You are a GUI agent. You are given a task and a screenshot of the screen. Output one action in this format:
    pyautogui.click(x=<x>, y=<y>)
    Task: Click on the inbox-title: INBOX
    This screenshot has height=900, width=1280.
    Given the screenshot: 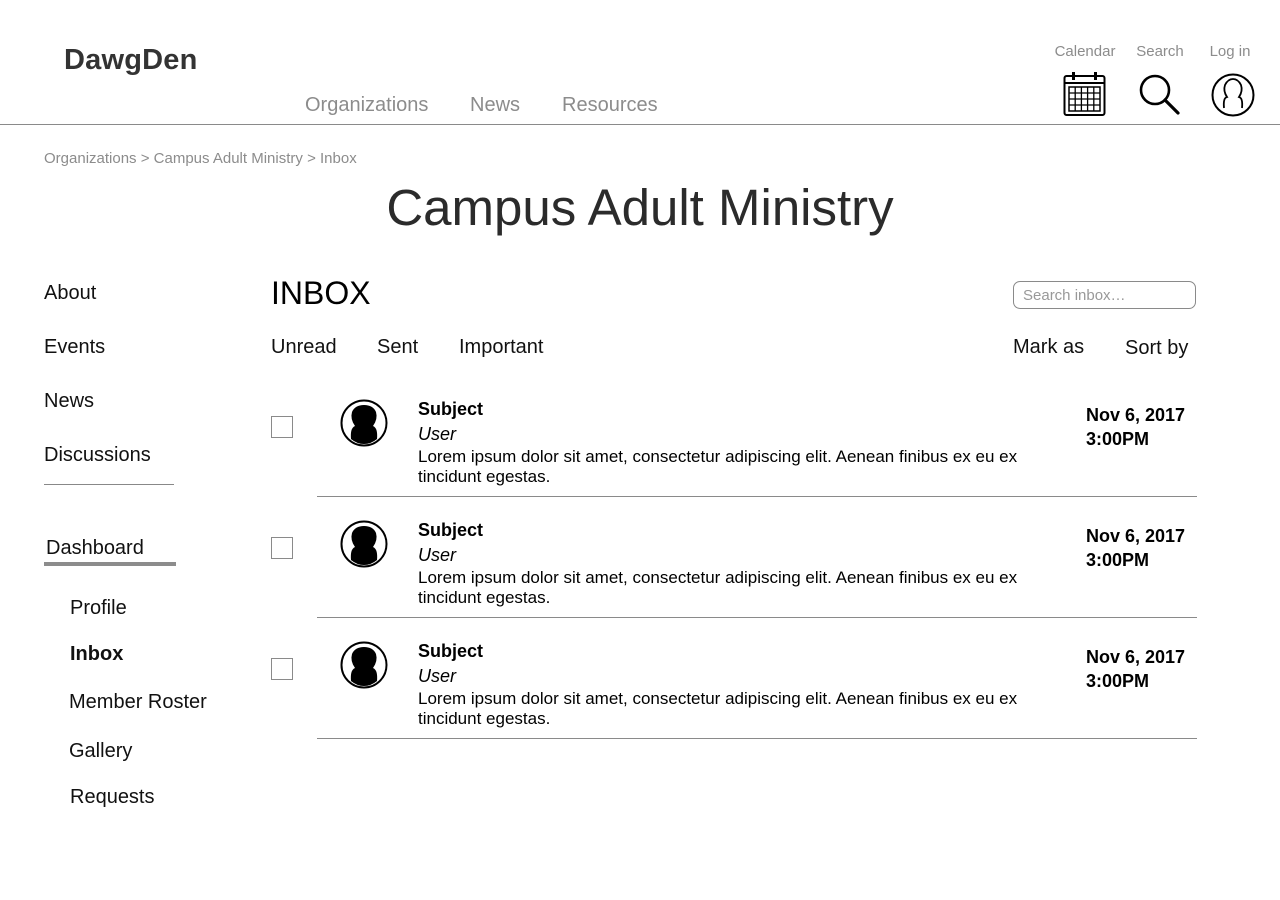 What is the action you would take?
    pyautogui.click(x=321, y=293)
    